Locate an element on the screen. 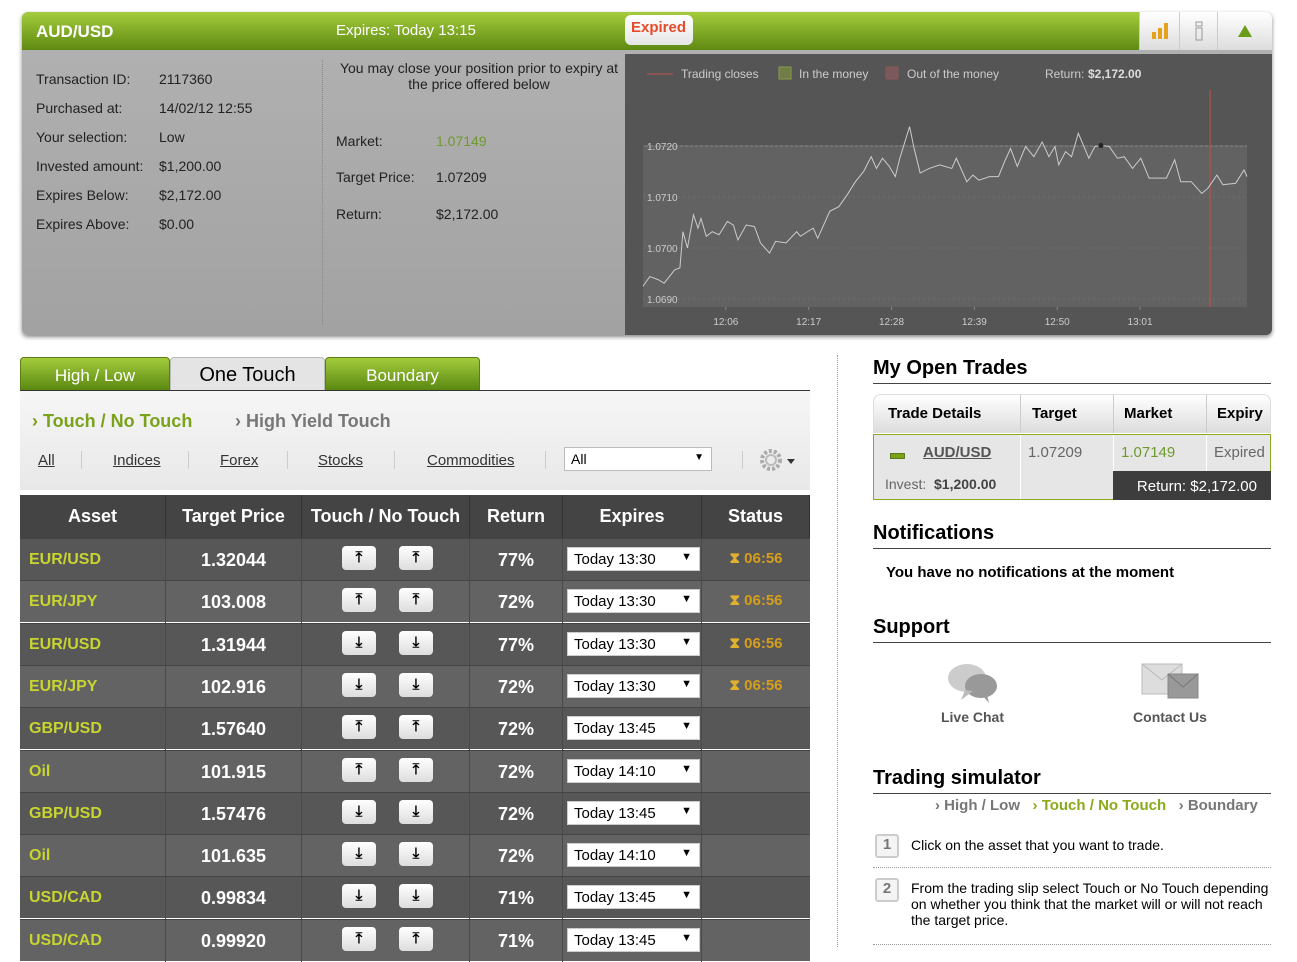 This screenshot has width=1297, height=962. category-commodities: Commodities is located at coordinates (471, 460).